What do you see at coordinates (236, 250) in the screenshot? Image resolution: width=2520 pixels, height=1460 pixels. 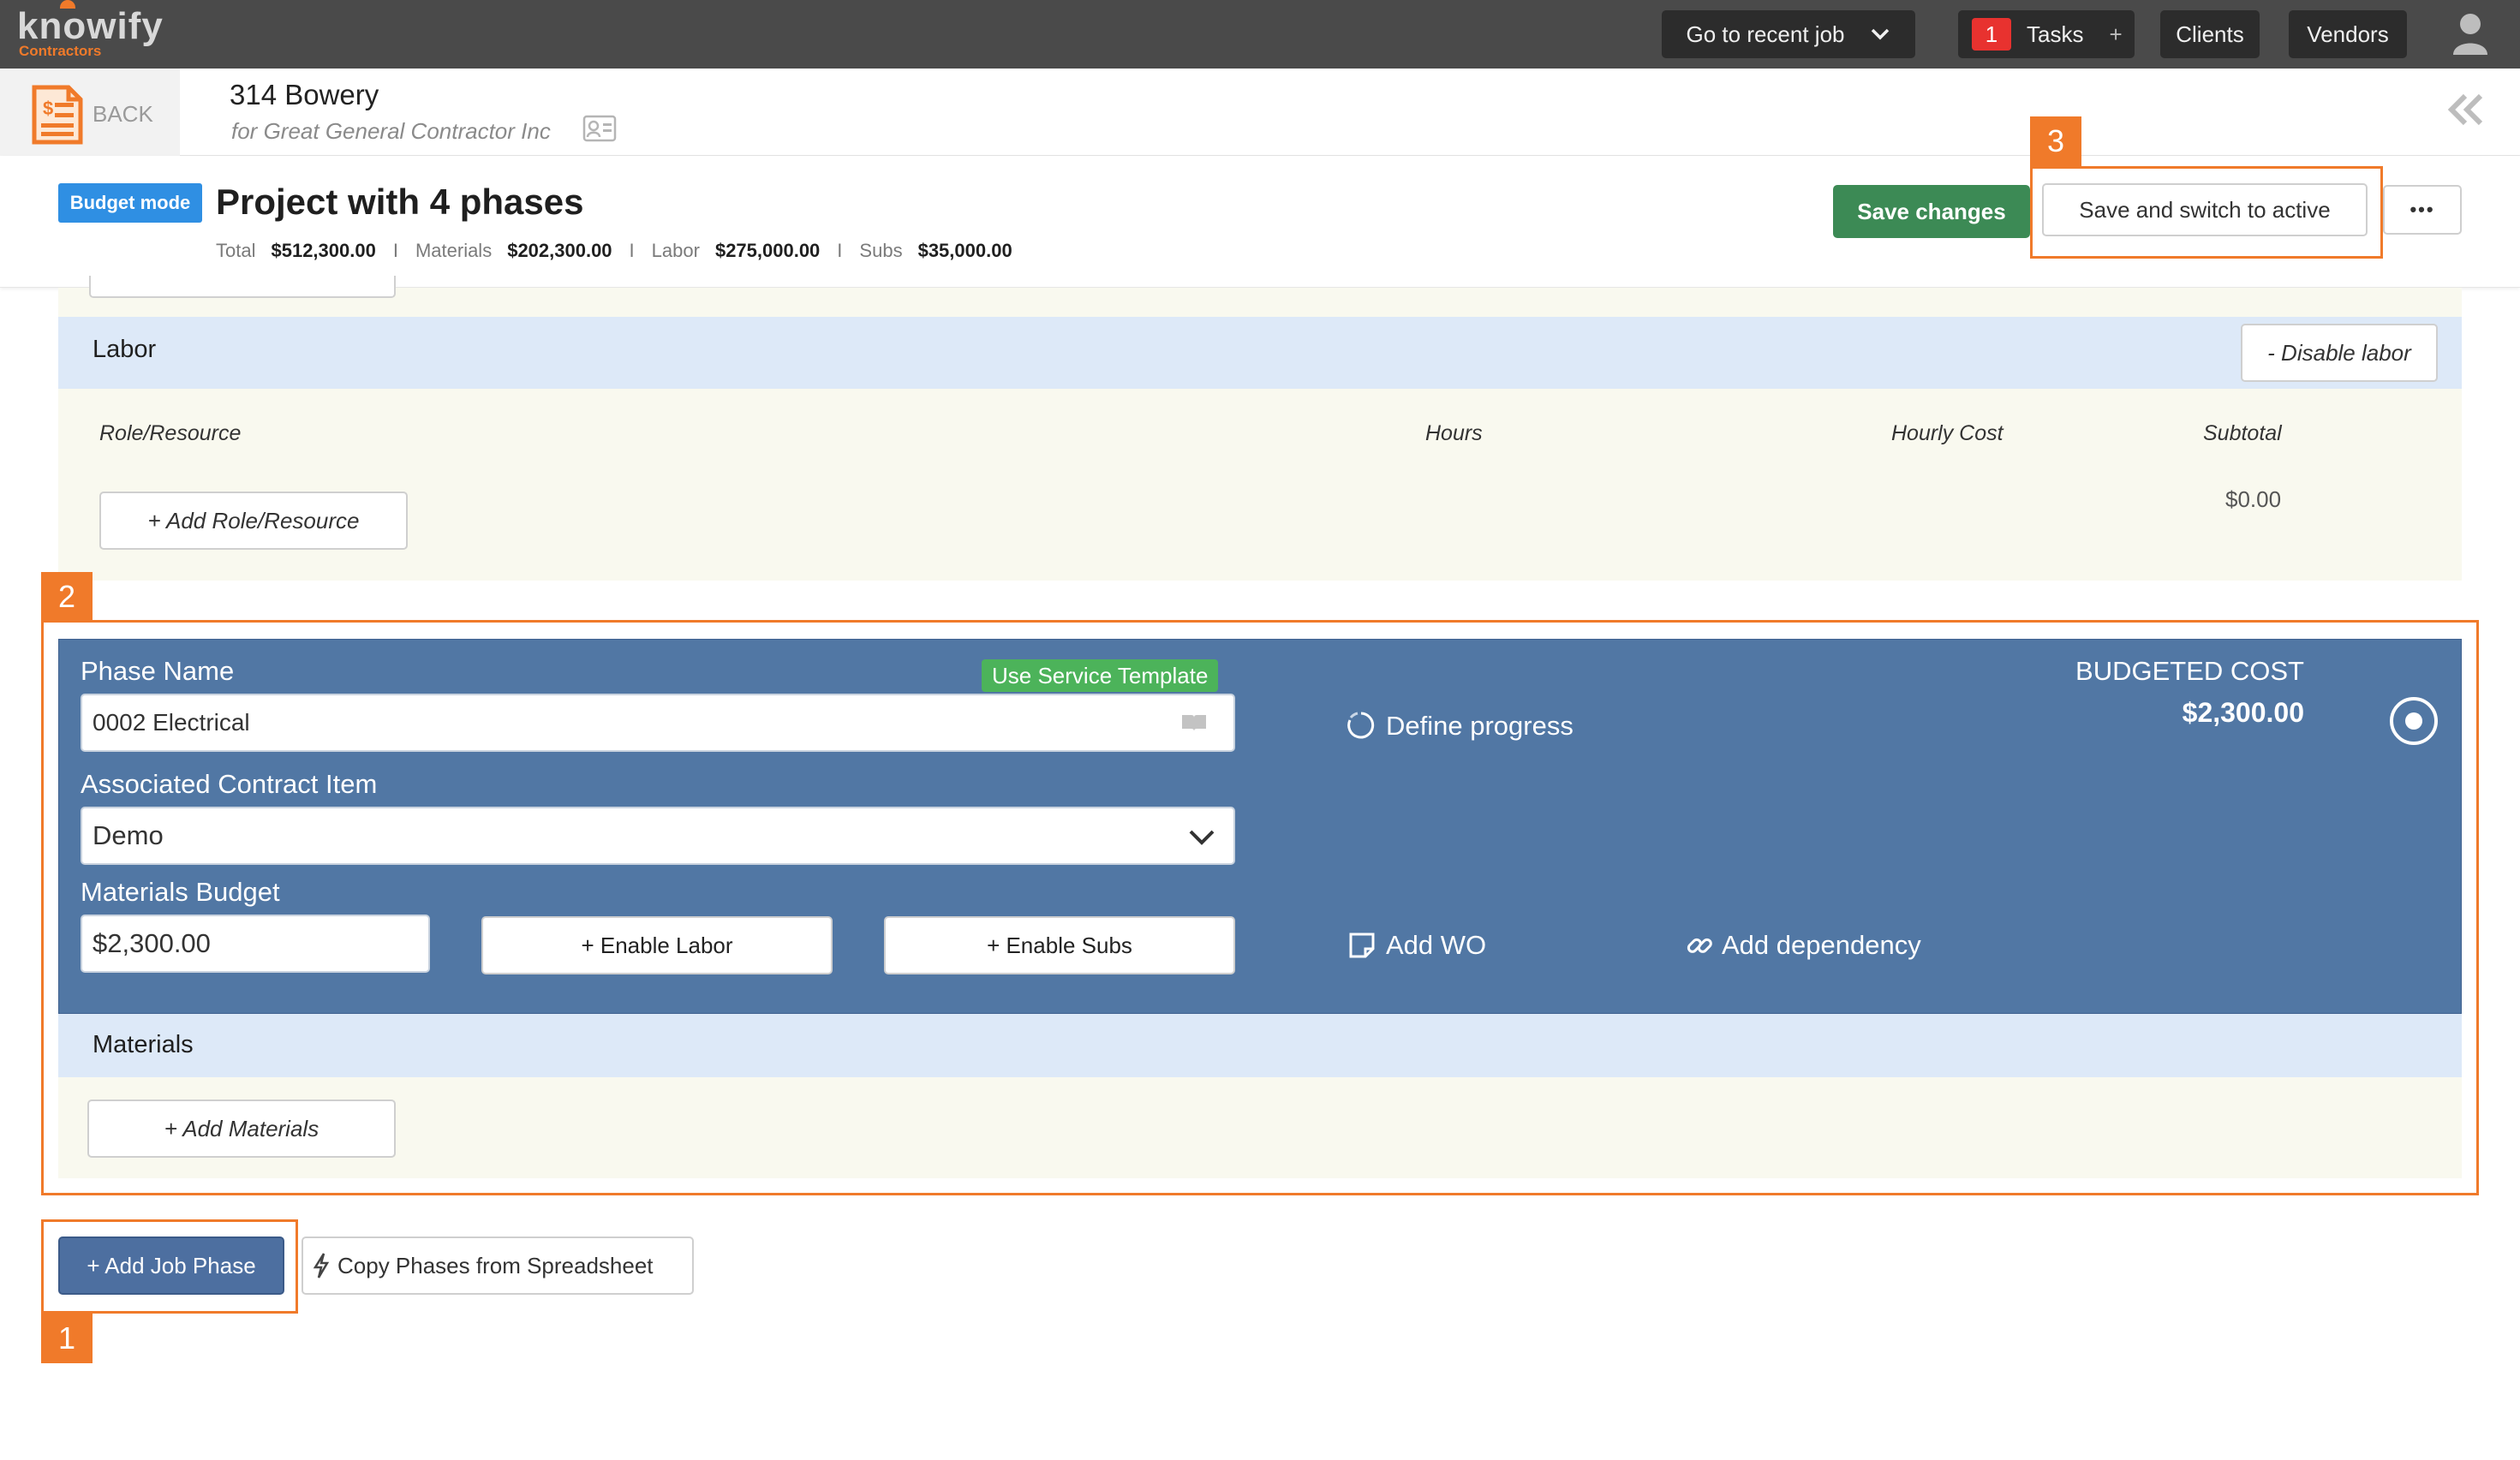 I see `total-label: Total` at bounding box center [236, 250].